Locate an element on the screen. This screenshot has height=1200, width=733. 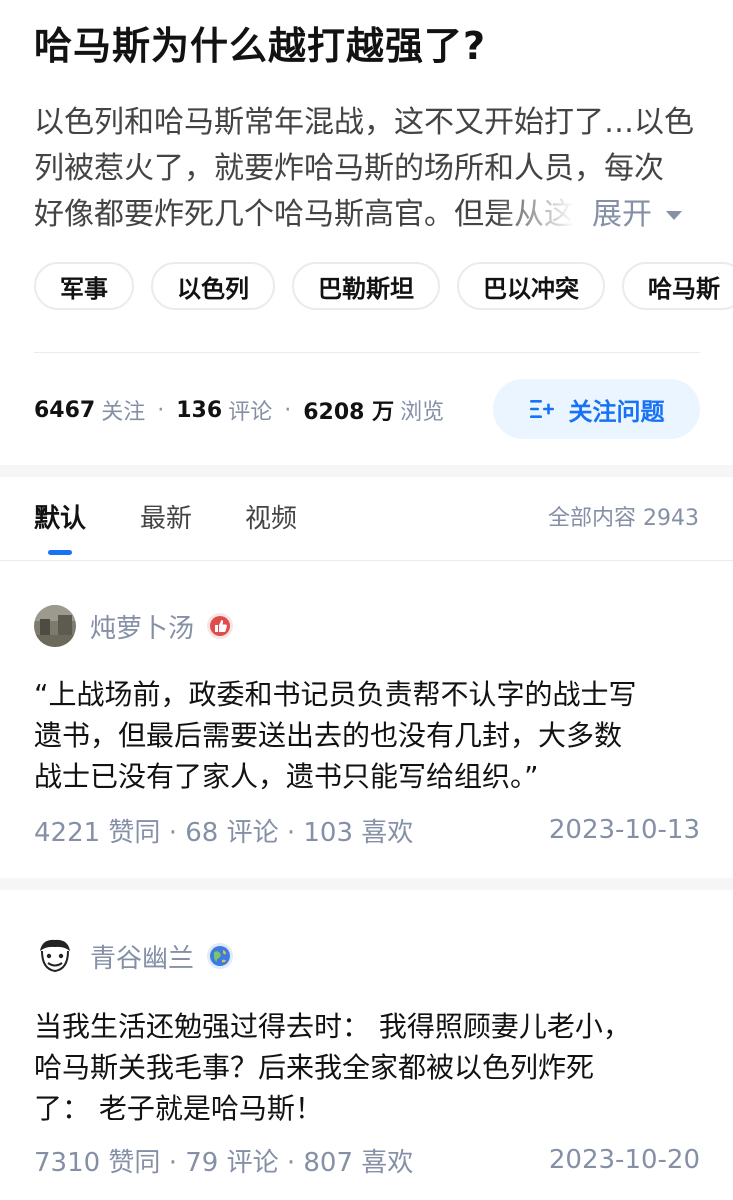
question-stats: 6467 关注 · 136 评论 · 6208 万 浏览 is located at coordinates (239, 410).